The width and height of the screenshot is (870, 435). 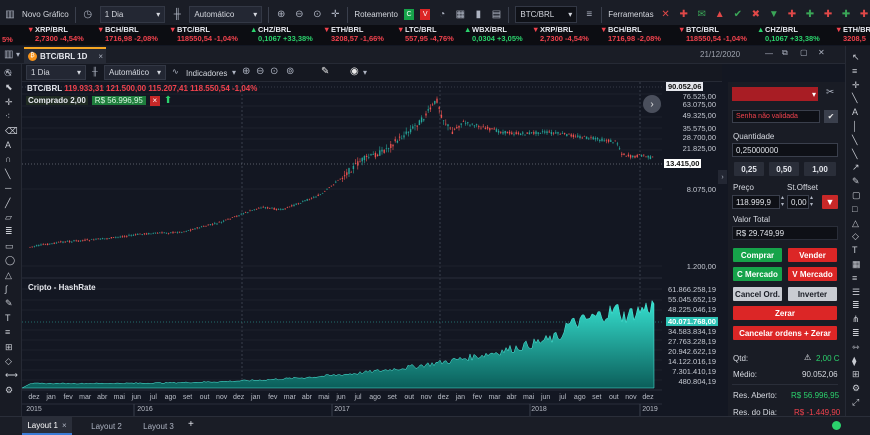 I want to click on list-tool-icon: ≡, so click(x=7, y=332).